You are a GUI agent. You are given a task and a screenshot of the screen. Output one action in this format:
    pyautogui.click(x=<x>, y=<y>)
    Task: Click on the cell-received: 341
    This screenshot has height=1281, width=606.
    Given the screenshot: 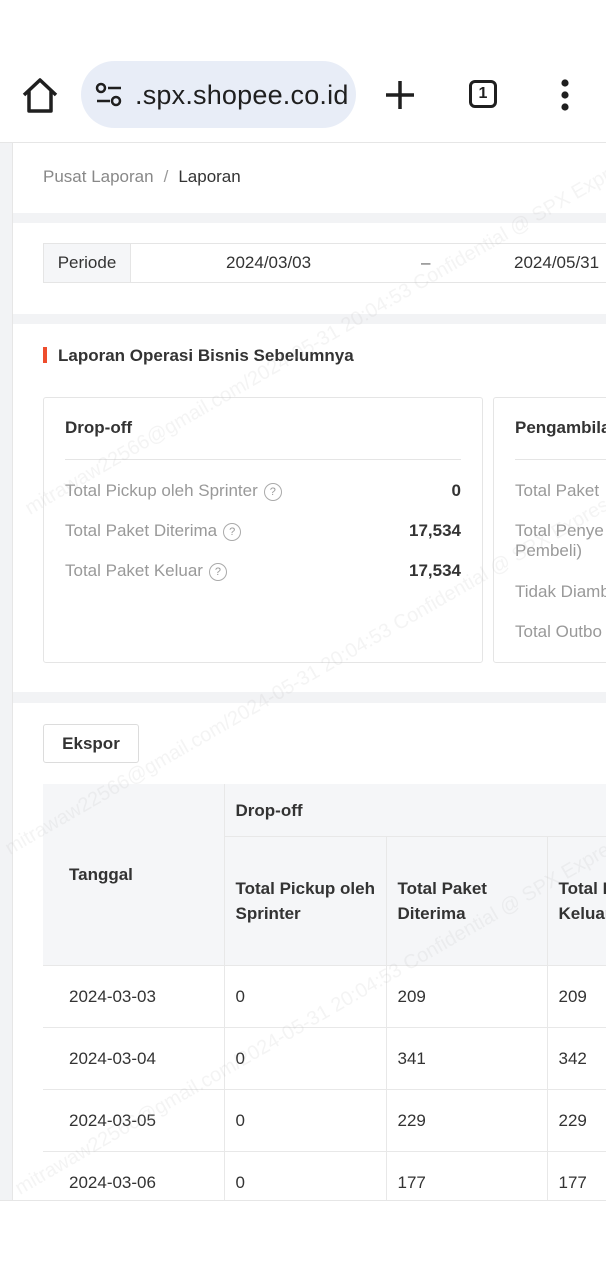 What is the action you would take?
    pyautogui.click(x=466, y=1059)
    